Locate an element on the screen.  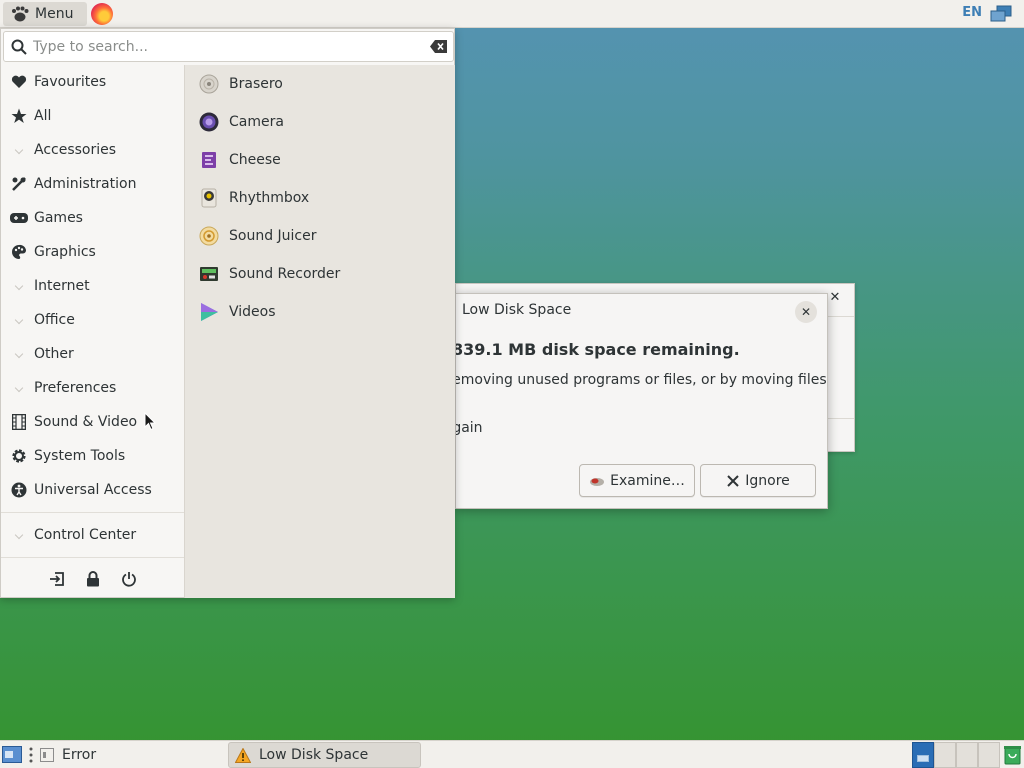
brasero-icon is located at coordinates (209, 84).